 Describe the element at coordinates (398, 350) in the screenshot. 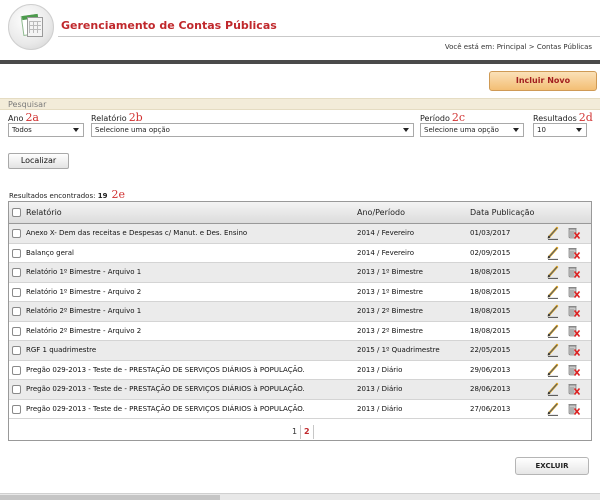

I see `period-cell: 2015 / 1º Quadrimestre` at that location.